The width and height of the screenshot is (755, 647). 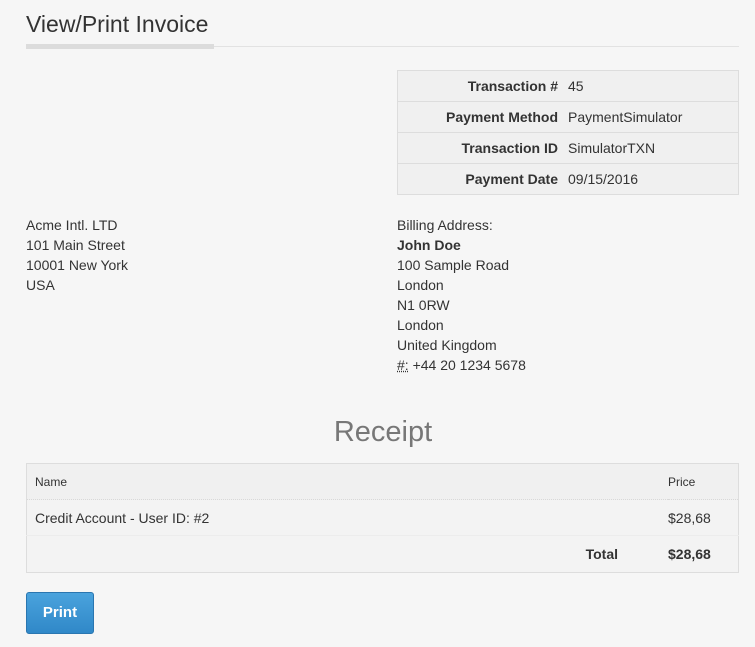 What do you see at coordinates (347, 554) in the screenshot?
I see `total-label: Total` at bounding box center [347, 554].